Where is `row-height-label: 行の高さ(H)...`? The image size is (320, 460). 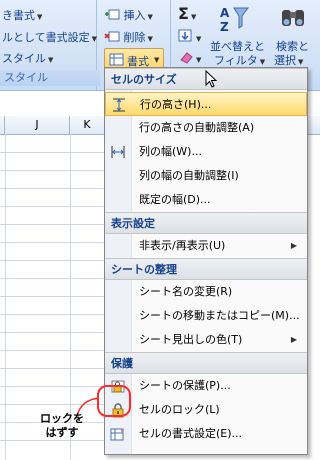 row-height-label: 行の高さ(H)... is located at coordinates (176, 104).